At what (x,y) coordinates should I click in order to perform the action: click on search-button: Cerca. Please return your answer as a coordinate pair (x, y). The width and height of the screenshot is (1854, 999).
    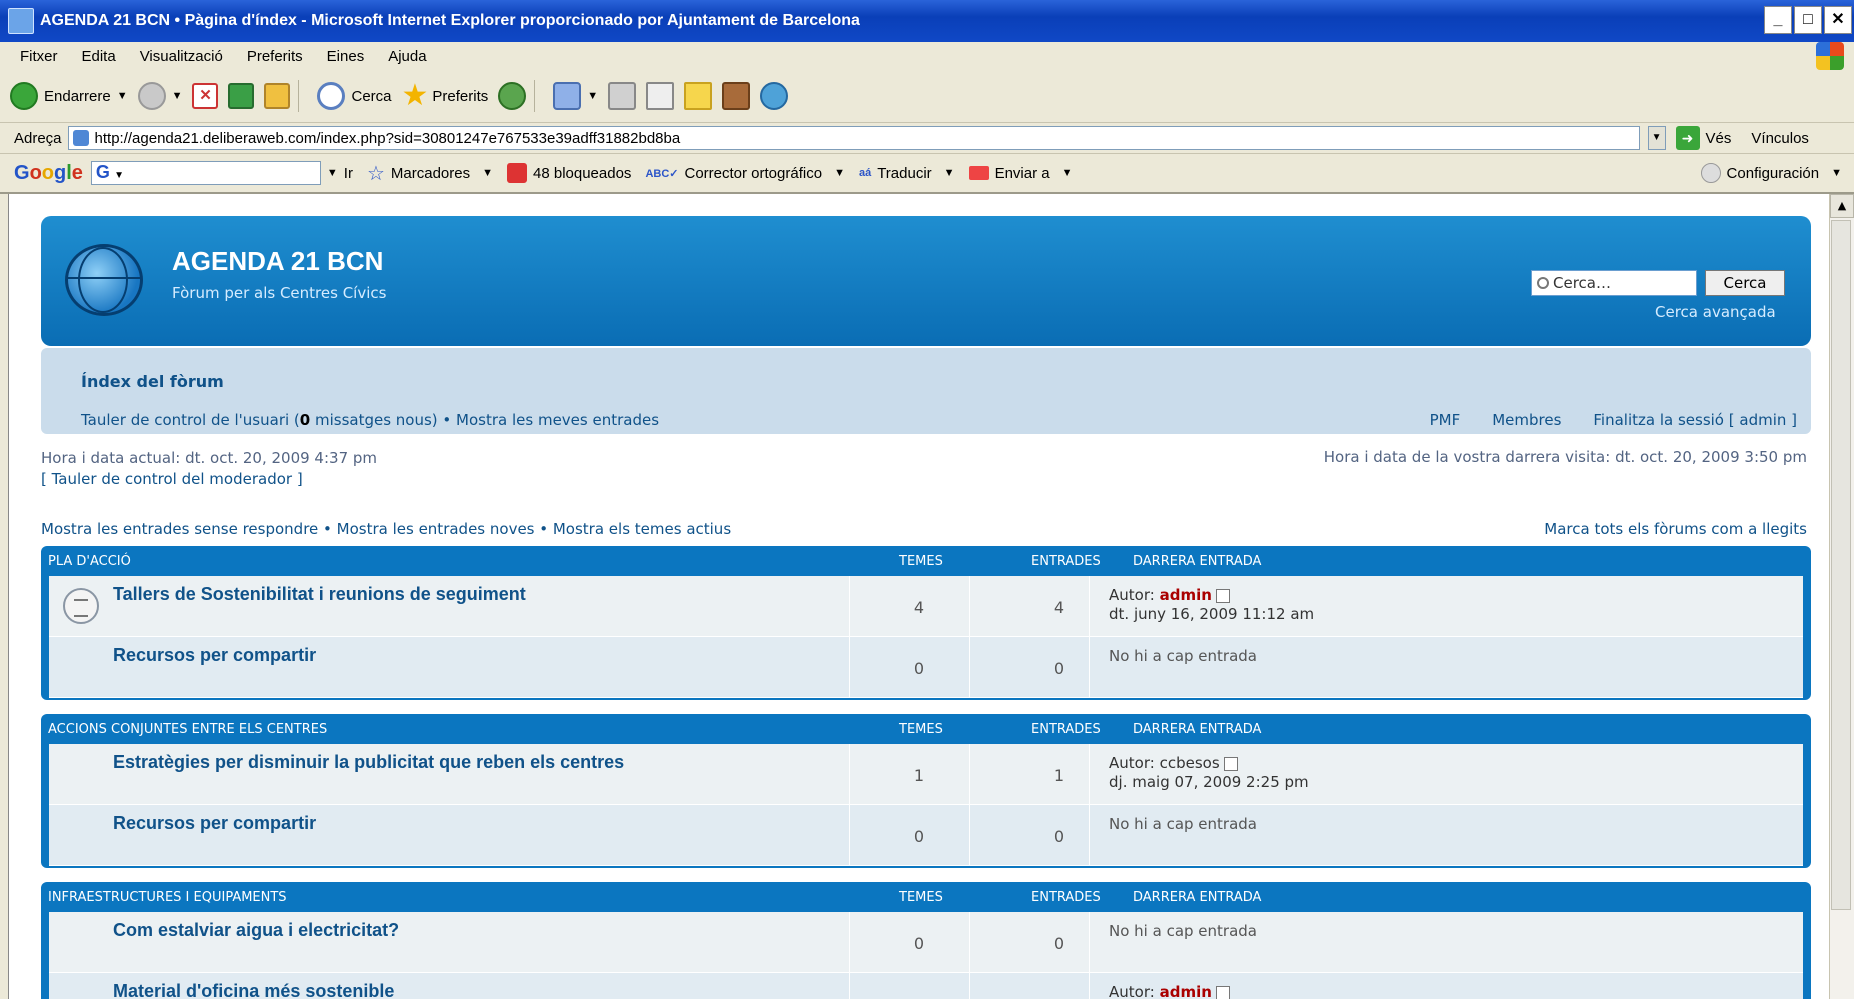
    Looking at the image, I should click on (354, 96).